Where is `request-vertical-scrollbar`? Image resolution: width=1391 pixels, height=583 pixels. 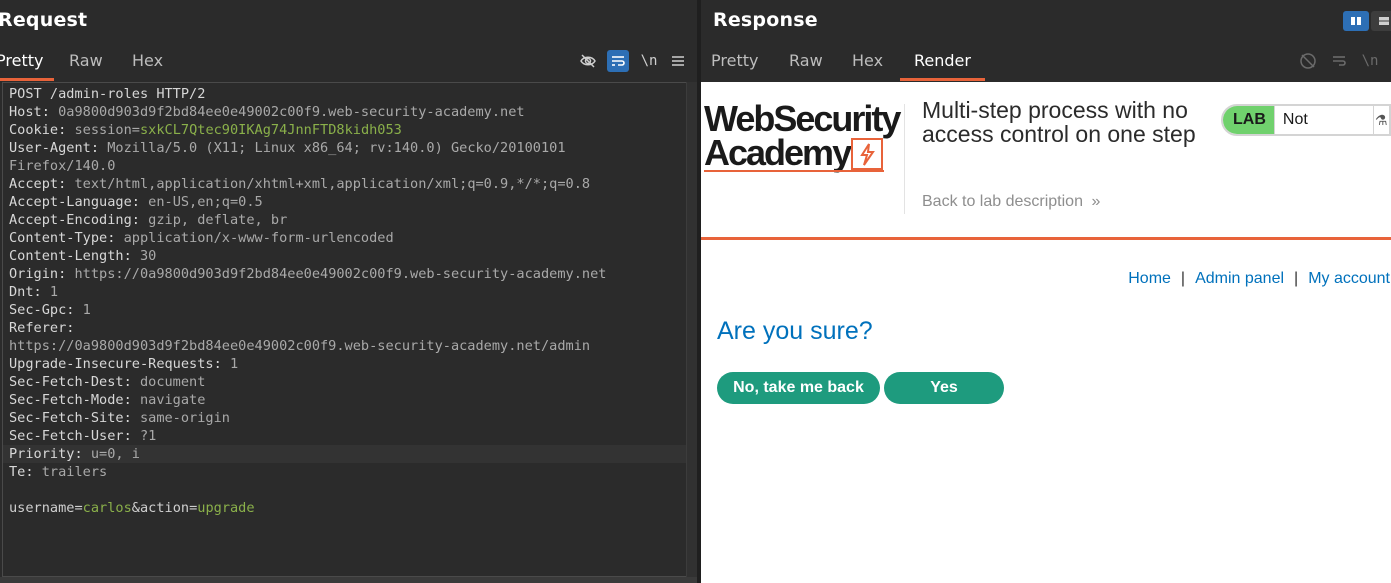
request-vertical-scrollbar is located at coordinates (691, 329).